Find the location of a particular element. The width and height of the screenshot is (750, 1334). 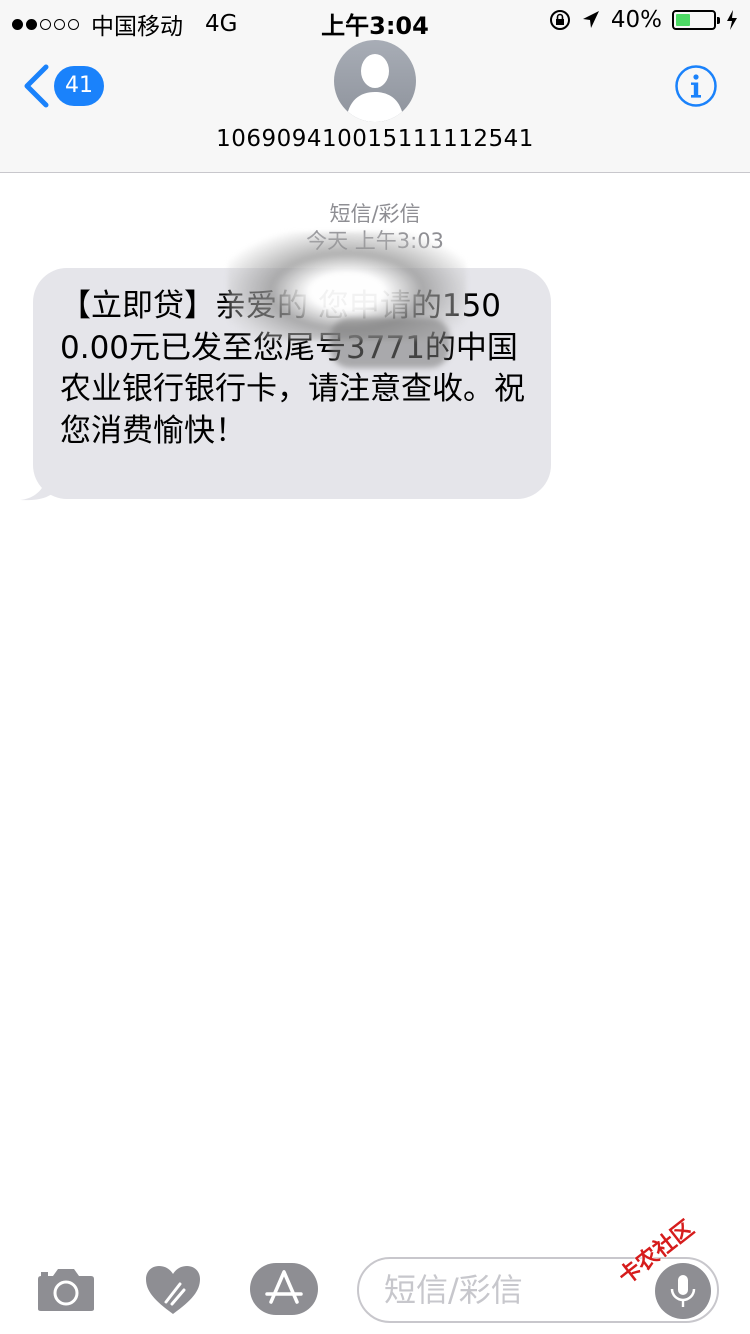

contact-avatar is located at coordinates (375, 81).